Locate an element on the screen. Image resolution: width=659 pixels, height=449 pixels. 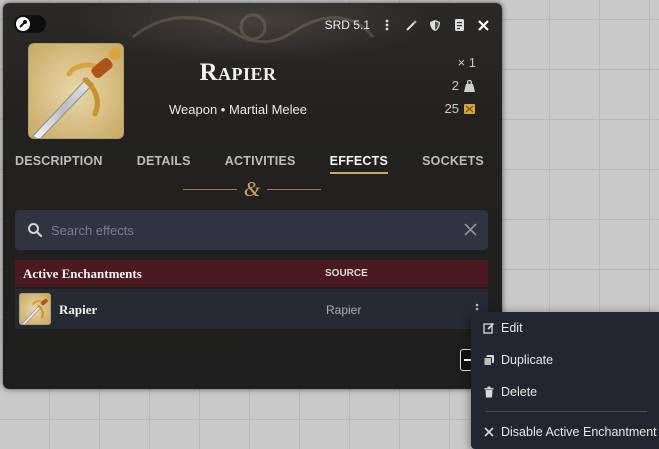
quantity-value: × 1 is located at coordinates (467, 62).